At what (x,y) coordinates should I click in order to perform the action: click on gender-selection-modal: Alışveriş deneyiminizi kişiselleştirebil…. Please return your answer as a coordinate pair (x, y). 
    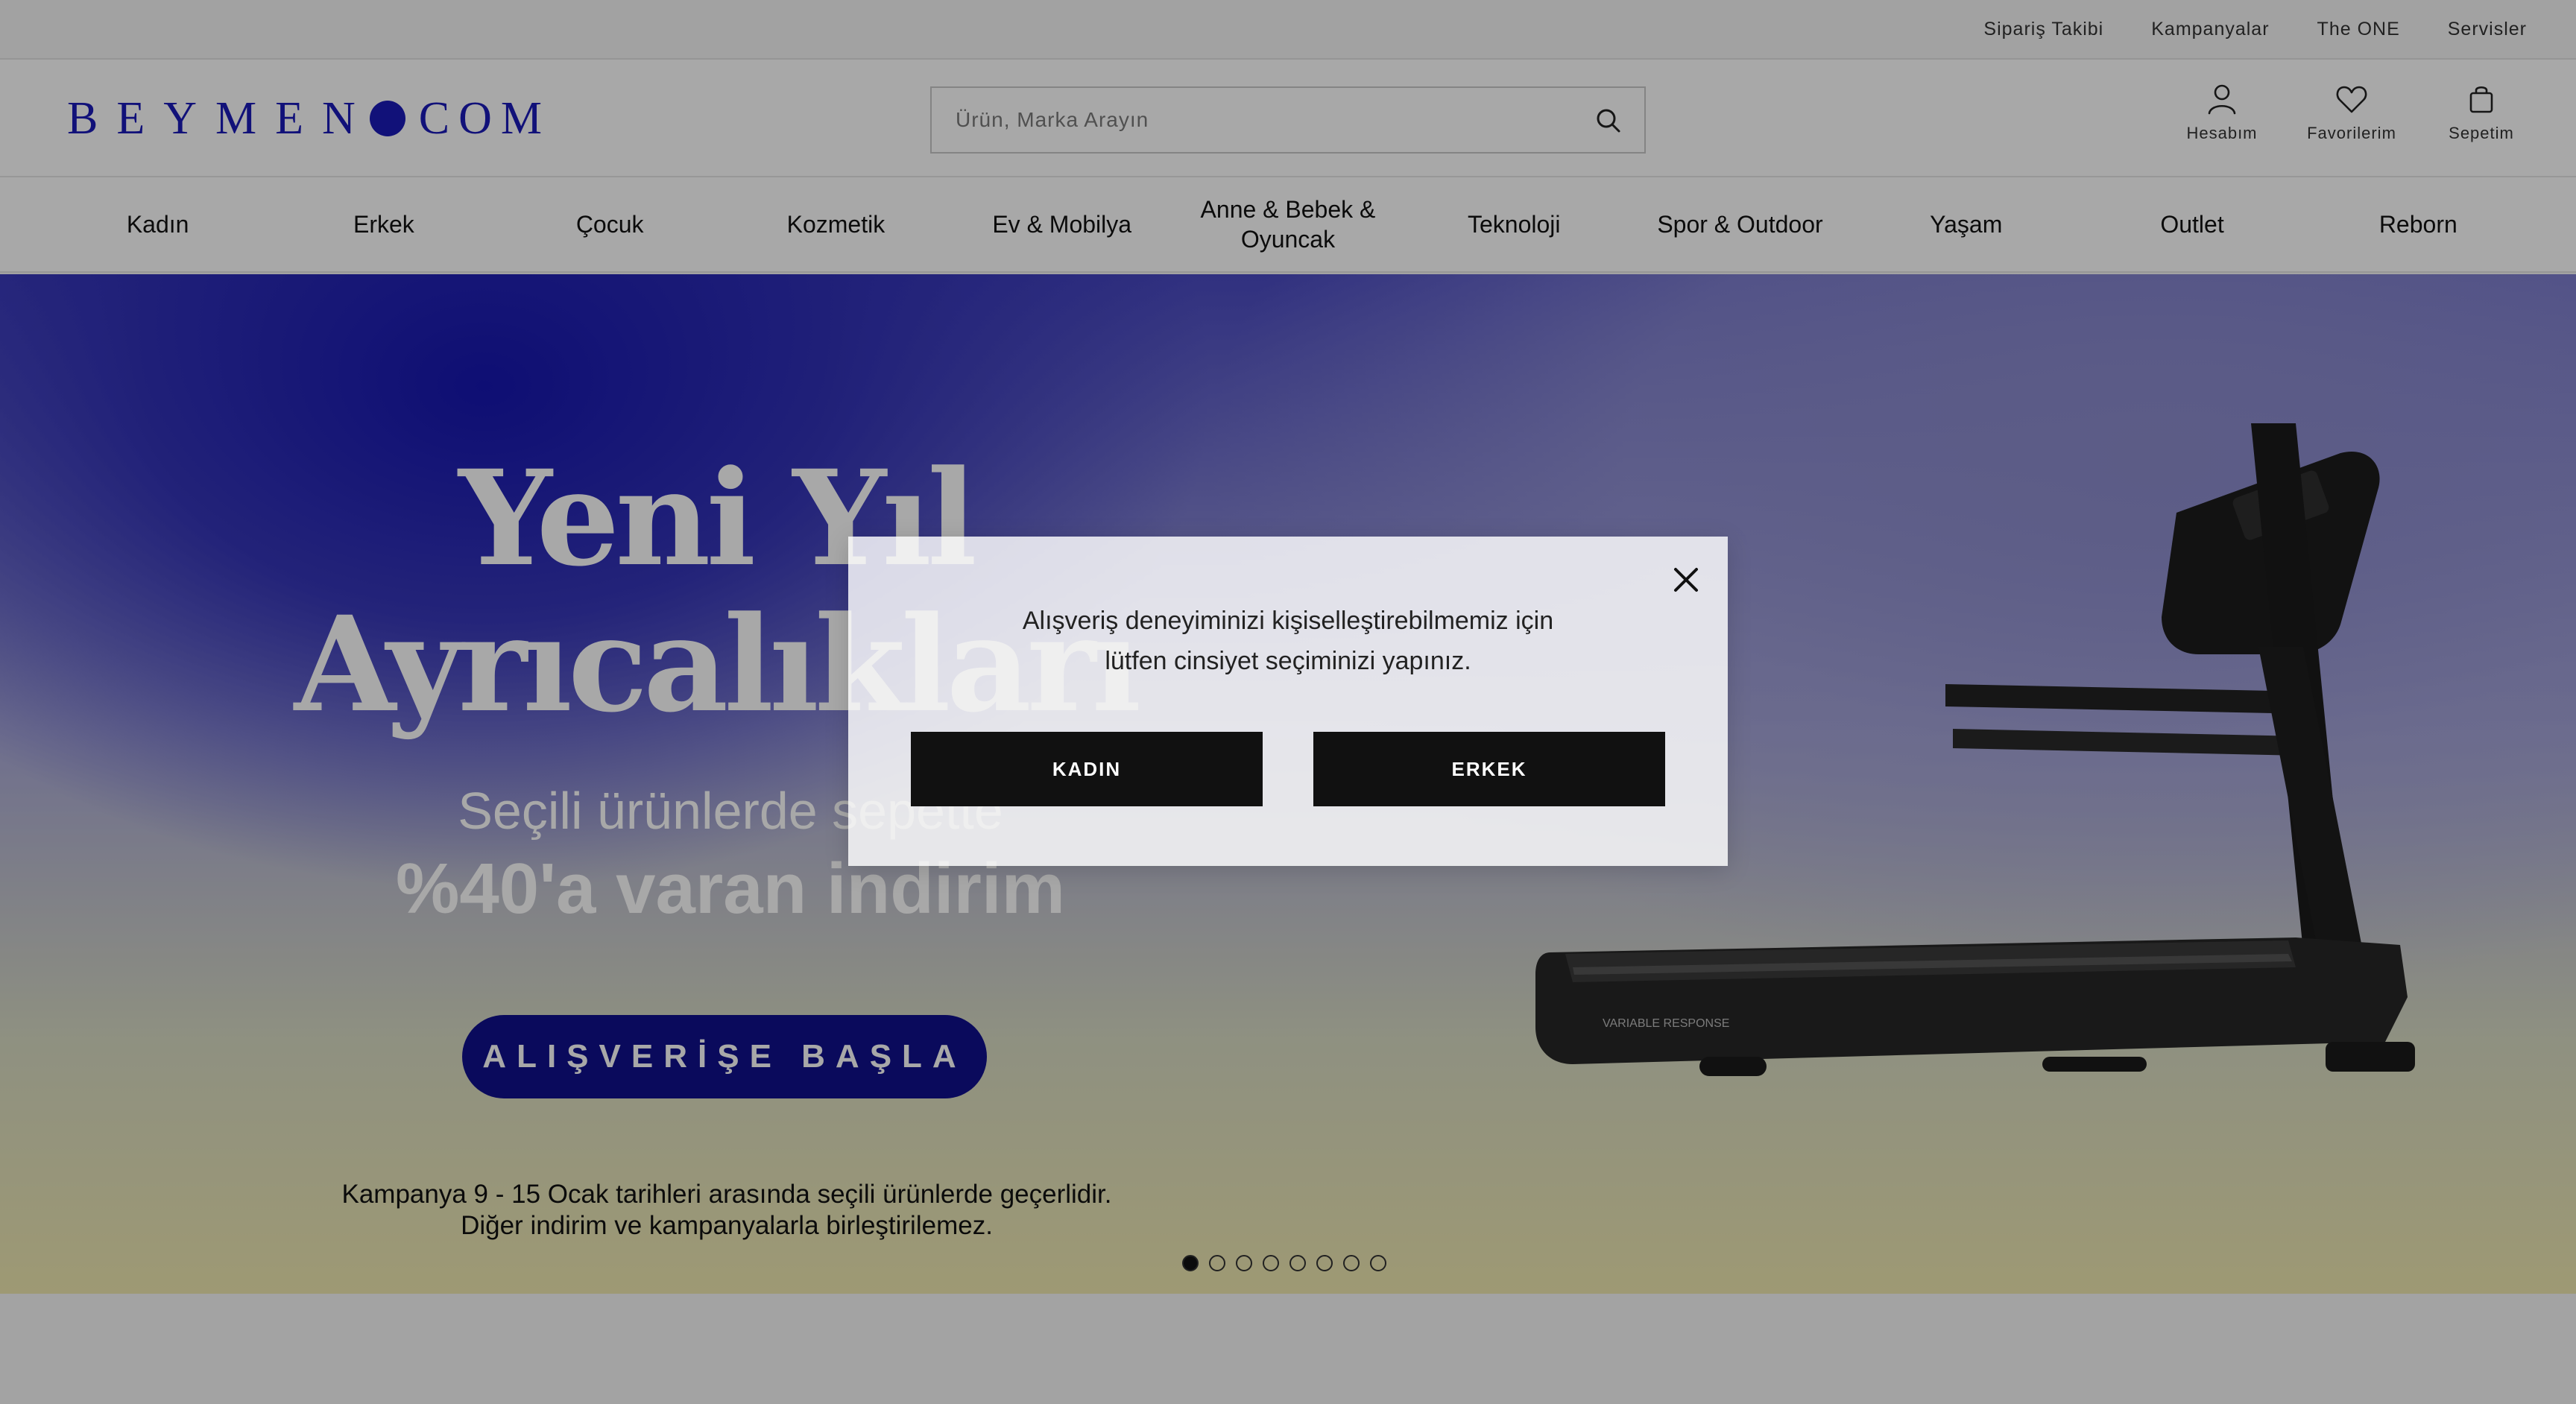
    Looking at the image, I should click on (1288, 701).